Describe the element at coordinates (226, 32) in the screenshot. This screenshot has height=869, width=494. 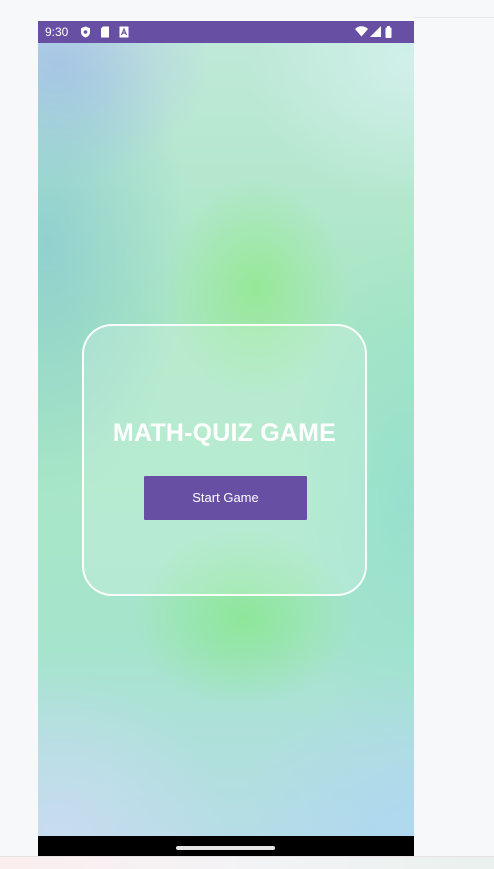
I see `status-bar: 9:30` at that location.